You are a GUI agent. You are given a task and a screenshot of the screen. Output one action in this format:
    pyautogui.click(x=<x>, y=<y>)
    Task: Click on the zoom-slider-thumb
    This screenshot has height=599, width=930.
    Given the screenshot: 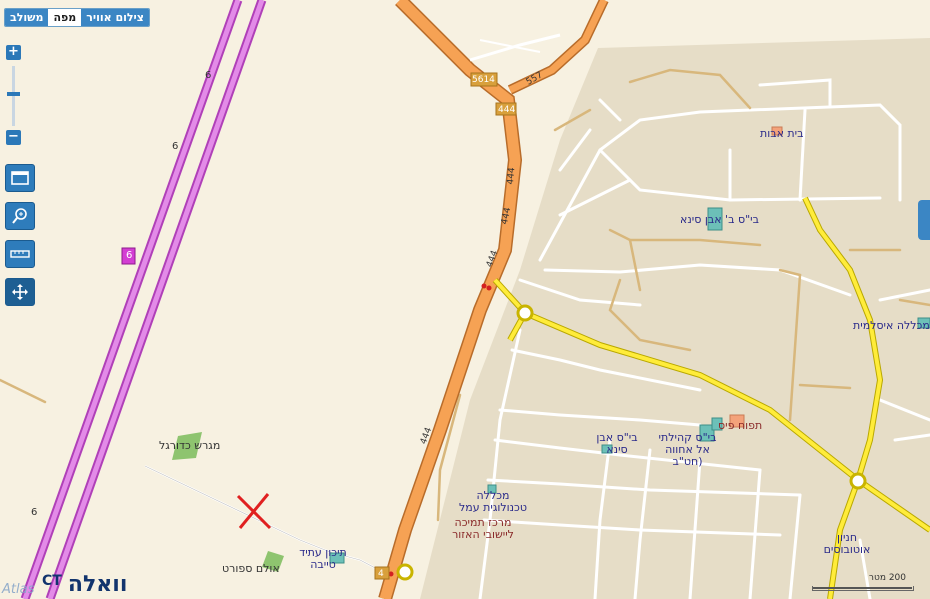 What is the action you would take?
    pyautogui.click(x=13, y=94)
    